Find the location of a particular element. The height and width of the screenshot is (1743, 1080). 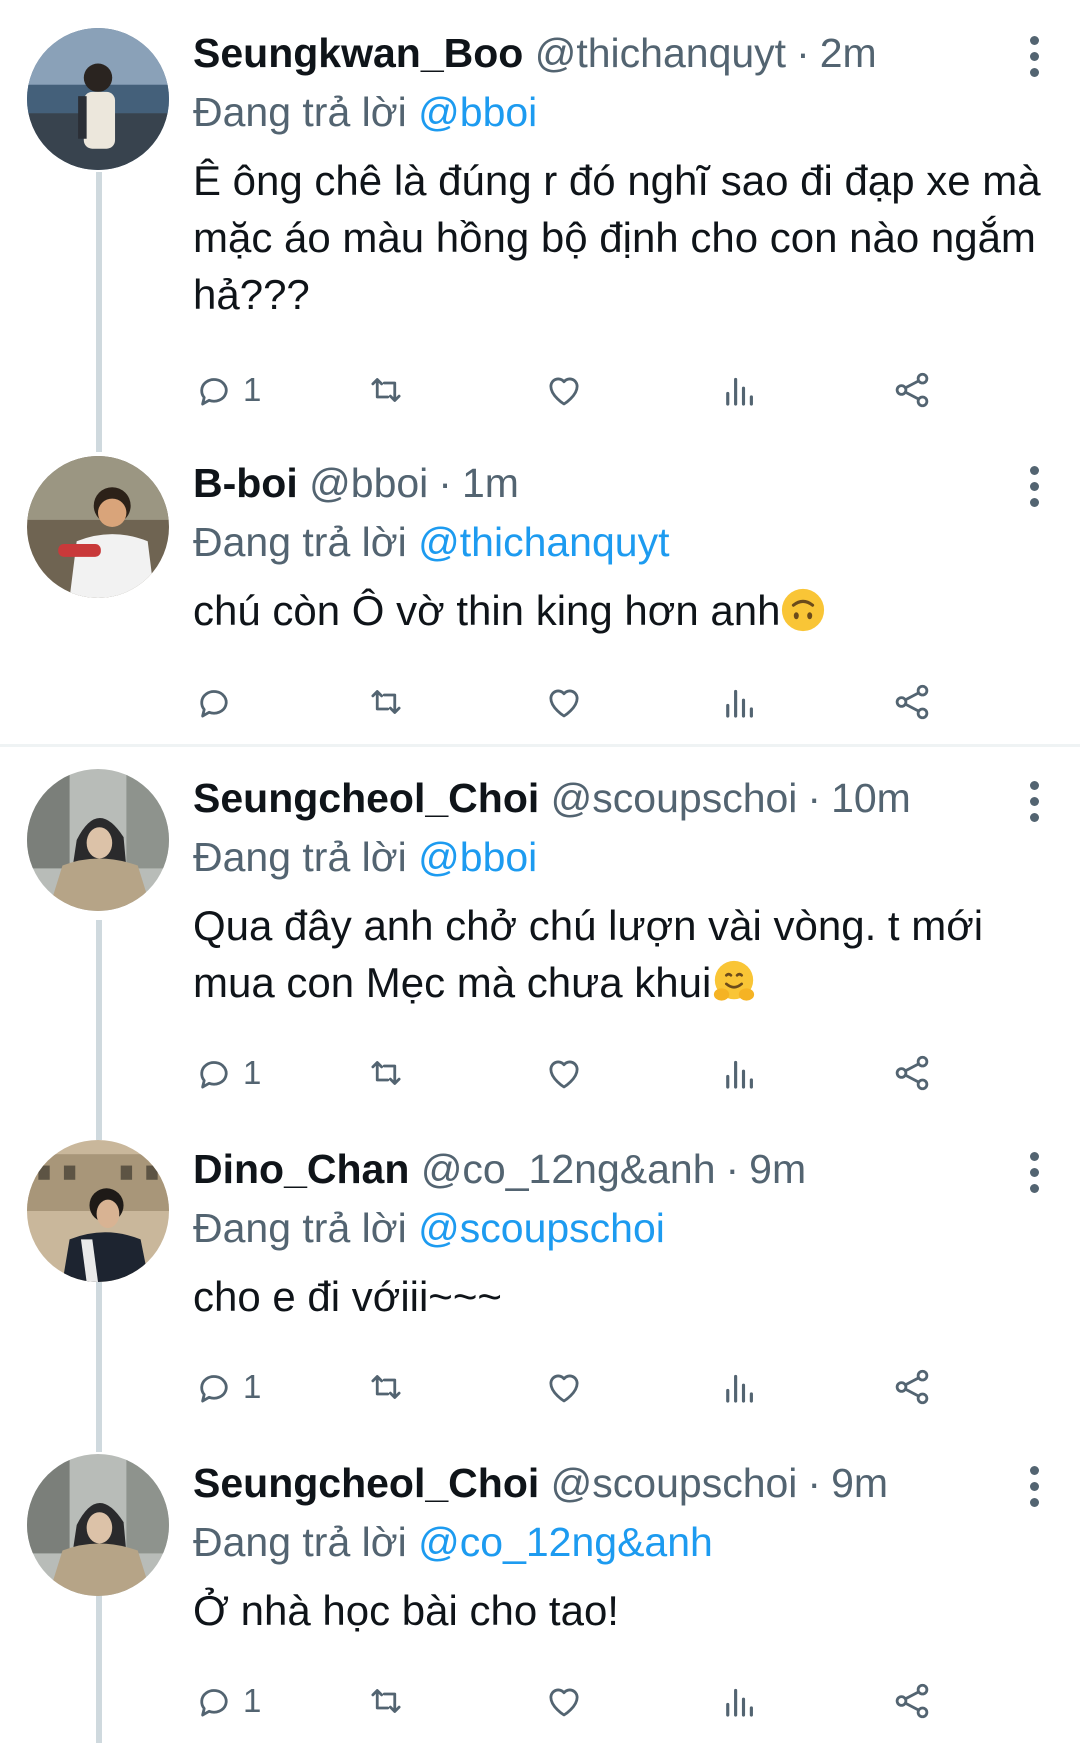

mention-link: @co_12ng&anh is located at coordinates (565, 1542).